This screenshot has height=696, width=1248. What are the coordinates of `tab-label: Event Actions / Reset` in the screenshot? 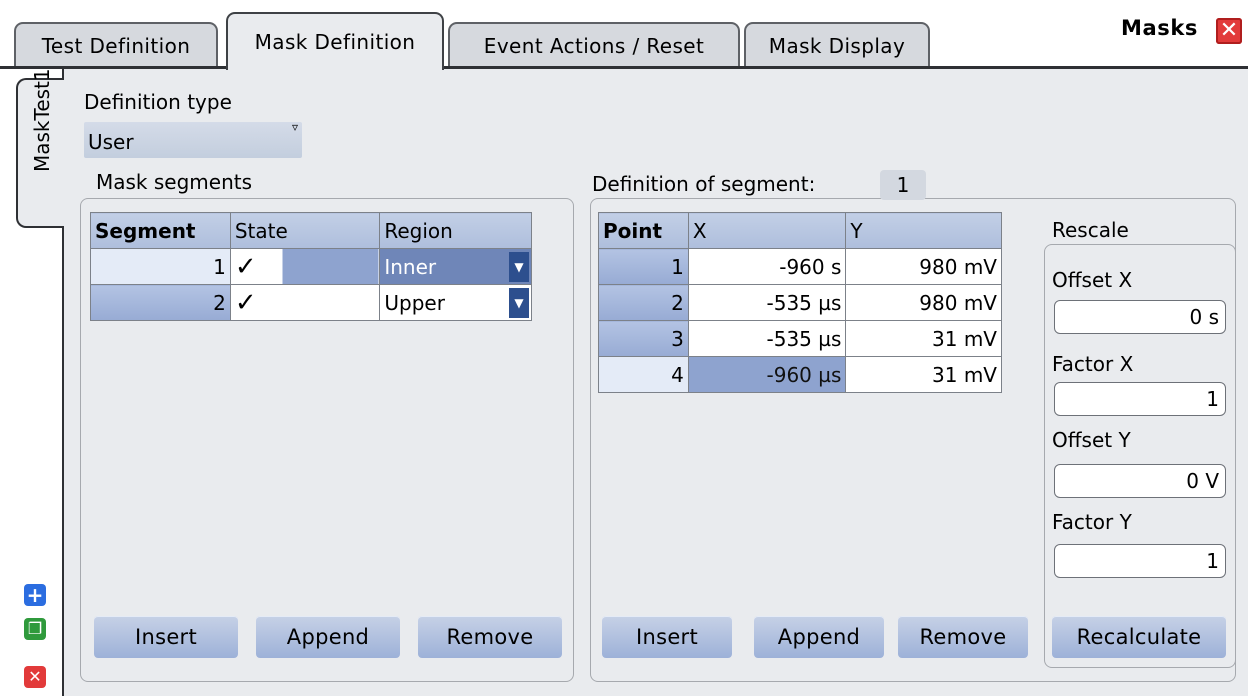 It's located at (594, 46).